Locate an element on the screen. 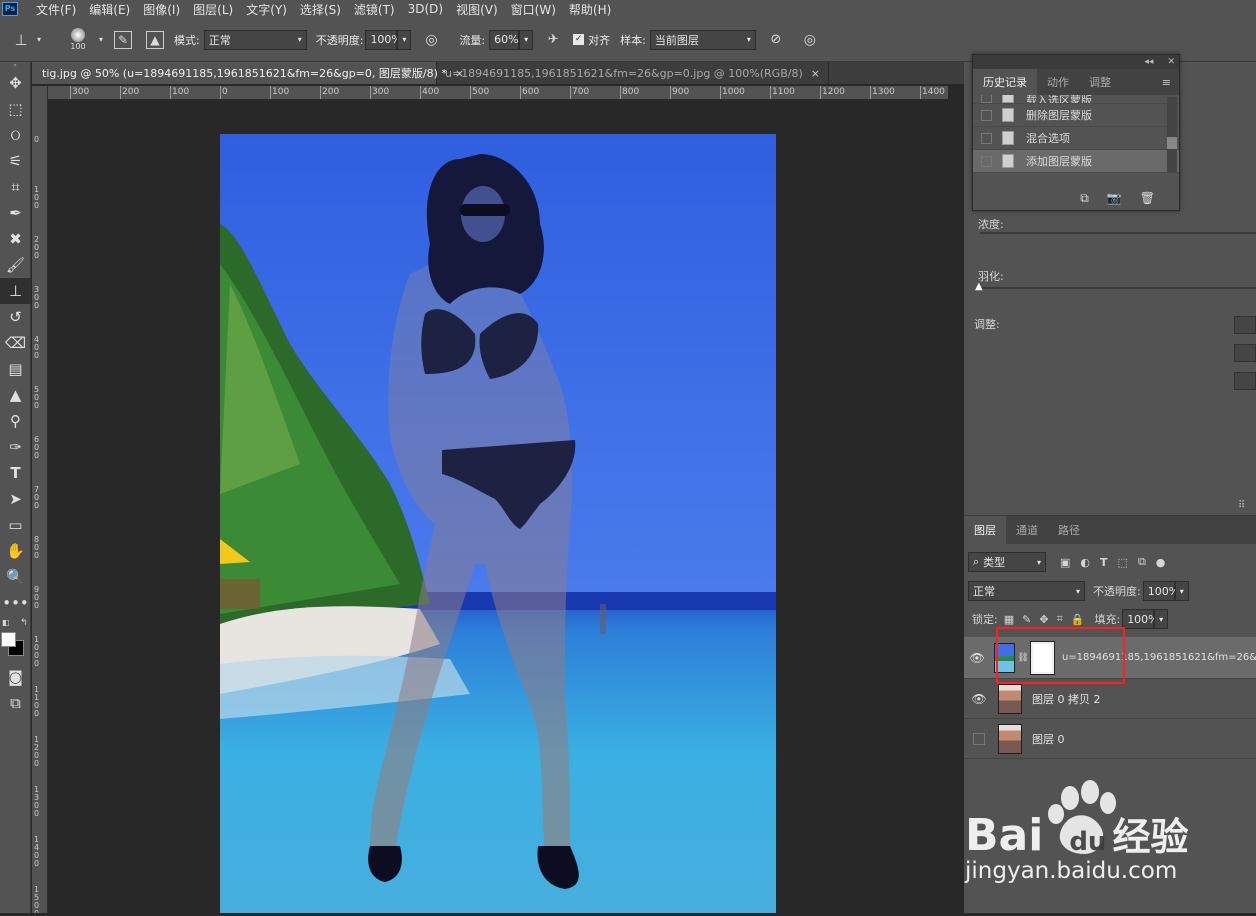  filter-smart-object-icon: ⧉ is located at coordinates (1142, 562).